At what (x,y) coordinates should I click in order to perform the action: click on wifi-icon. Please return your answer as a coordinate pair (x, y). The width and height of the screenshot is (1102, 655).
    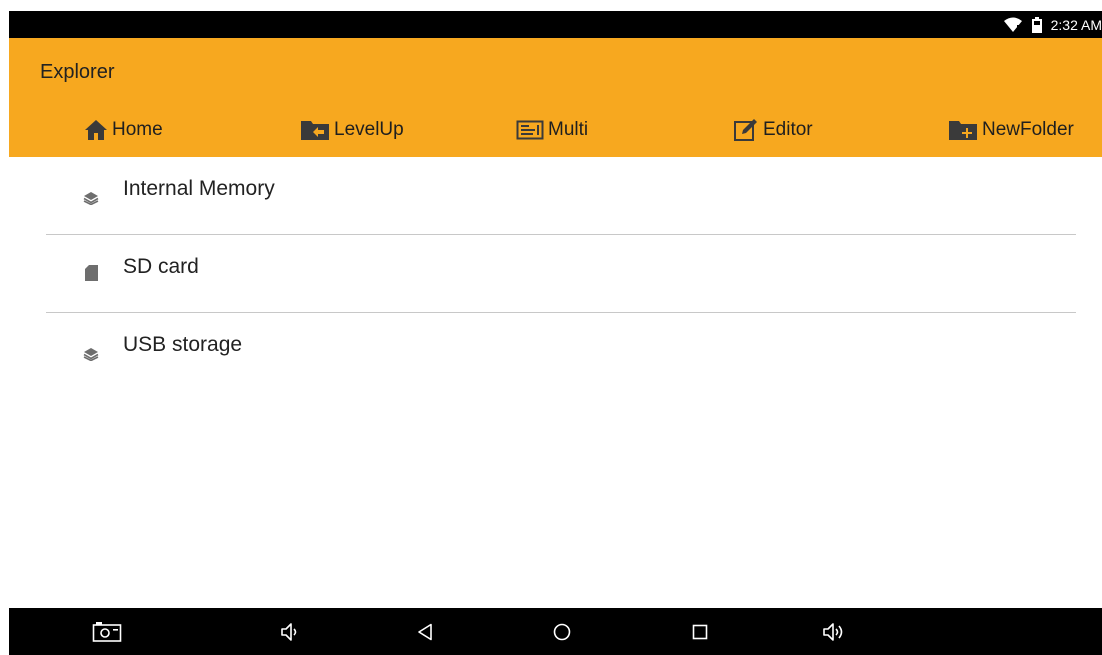
    Looking at the image, I should click on (1013, 25).